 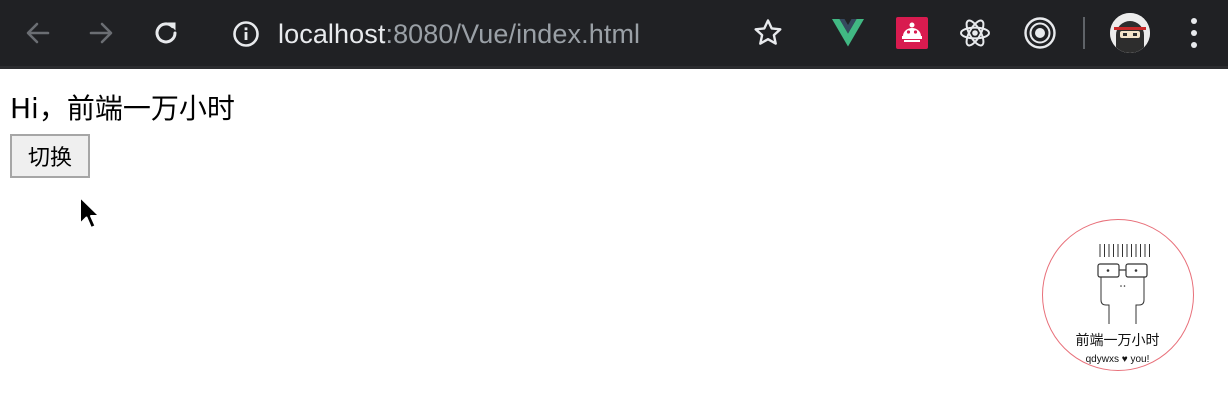 I want to click on brand-badge: 前端一万小时 qdywxs ♥ you!, so click(x=1118, y=295).